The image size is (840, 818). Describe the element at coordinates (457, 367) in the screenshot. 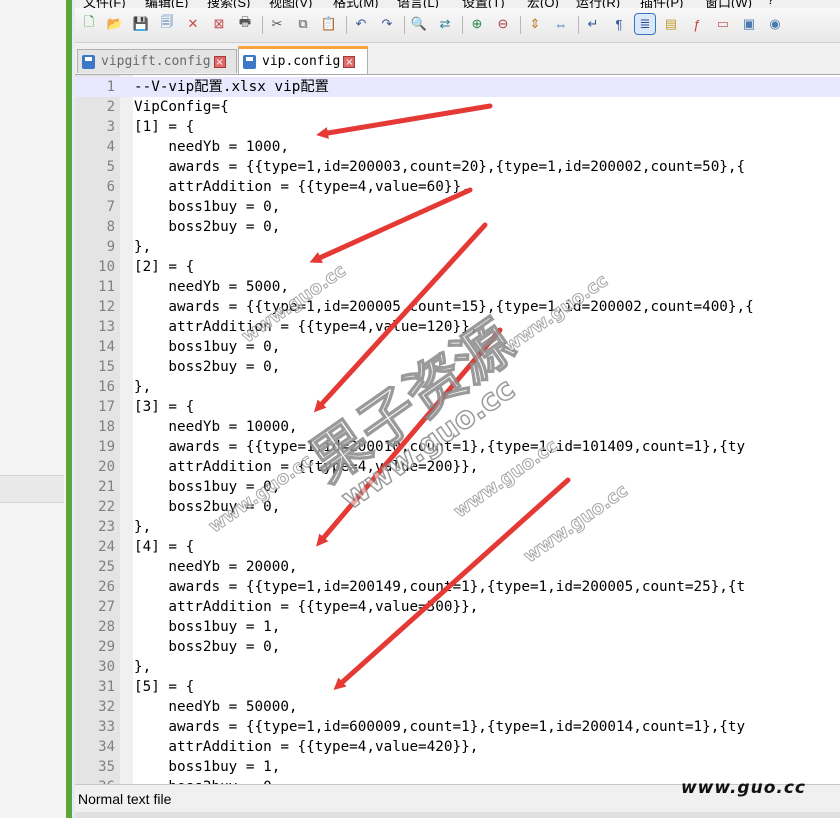

I see `code-line: 15 boss2buy = 0,` at that location.